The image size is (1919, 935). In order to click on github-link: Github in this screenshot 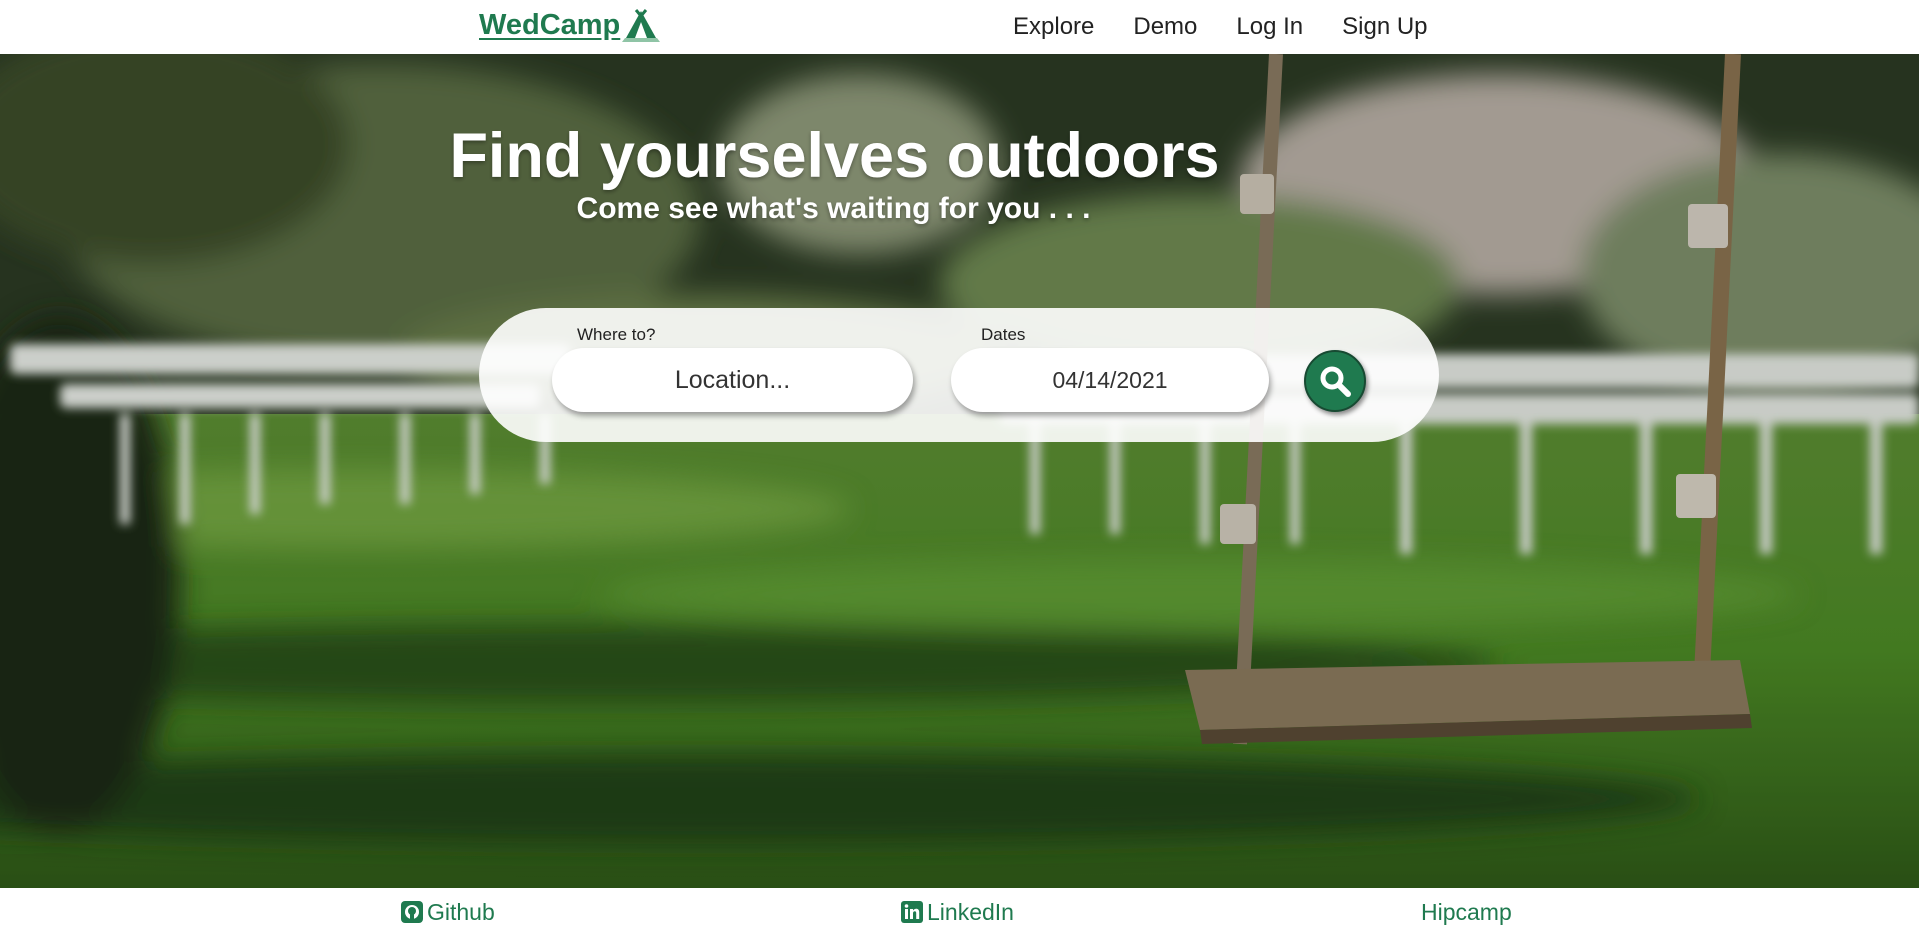, I will do `click(448, 912)`.